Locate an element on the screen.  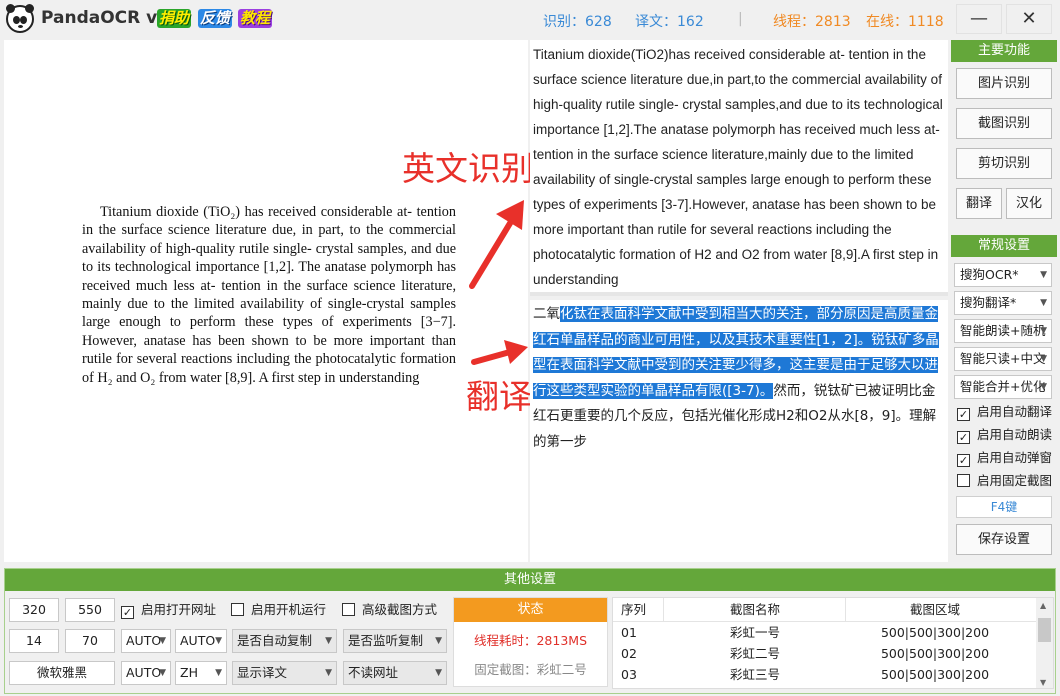
status-header: 状态 is located at coordinates (530, 610).